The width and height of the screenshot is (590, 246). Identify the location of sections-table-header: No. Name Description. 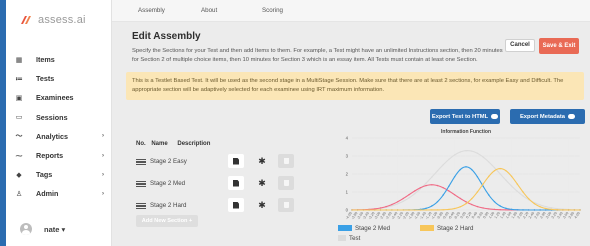
(173, 144).